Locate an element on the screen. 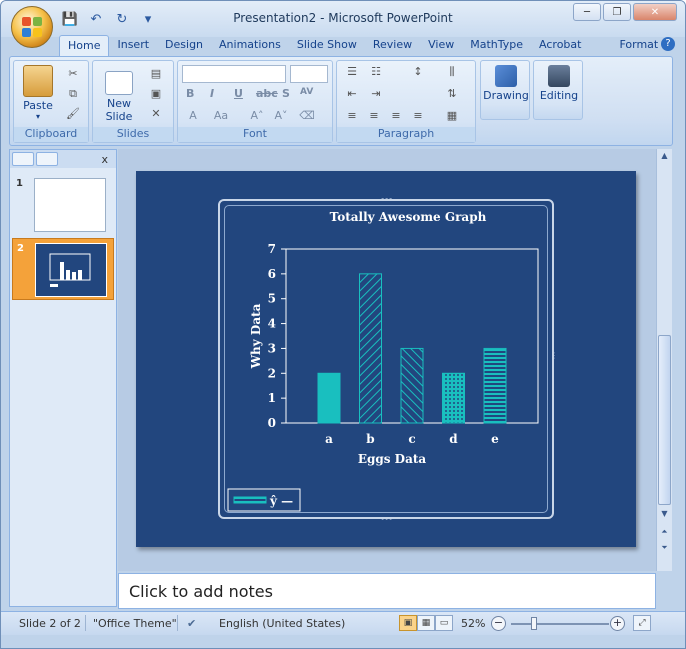 This screenshot has height=649, width=686. window-controls: ─ ❐ ✕ is located at coordinates (625, 12).